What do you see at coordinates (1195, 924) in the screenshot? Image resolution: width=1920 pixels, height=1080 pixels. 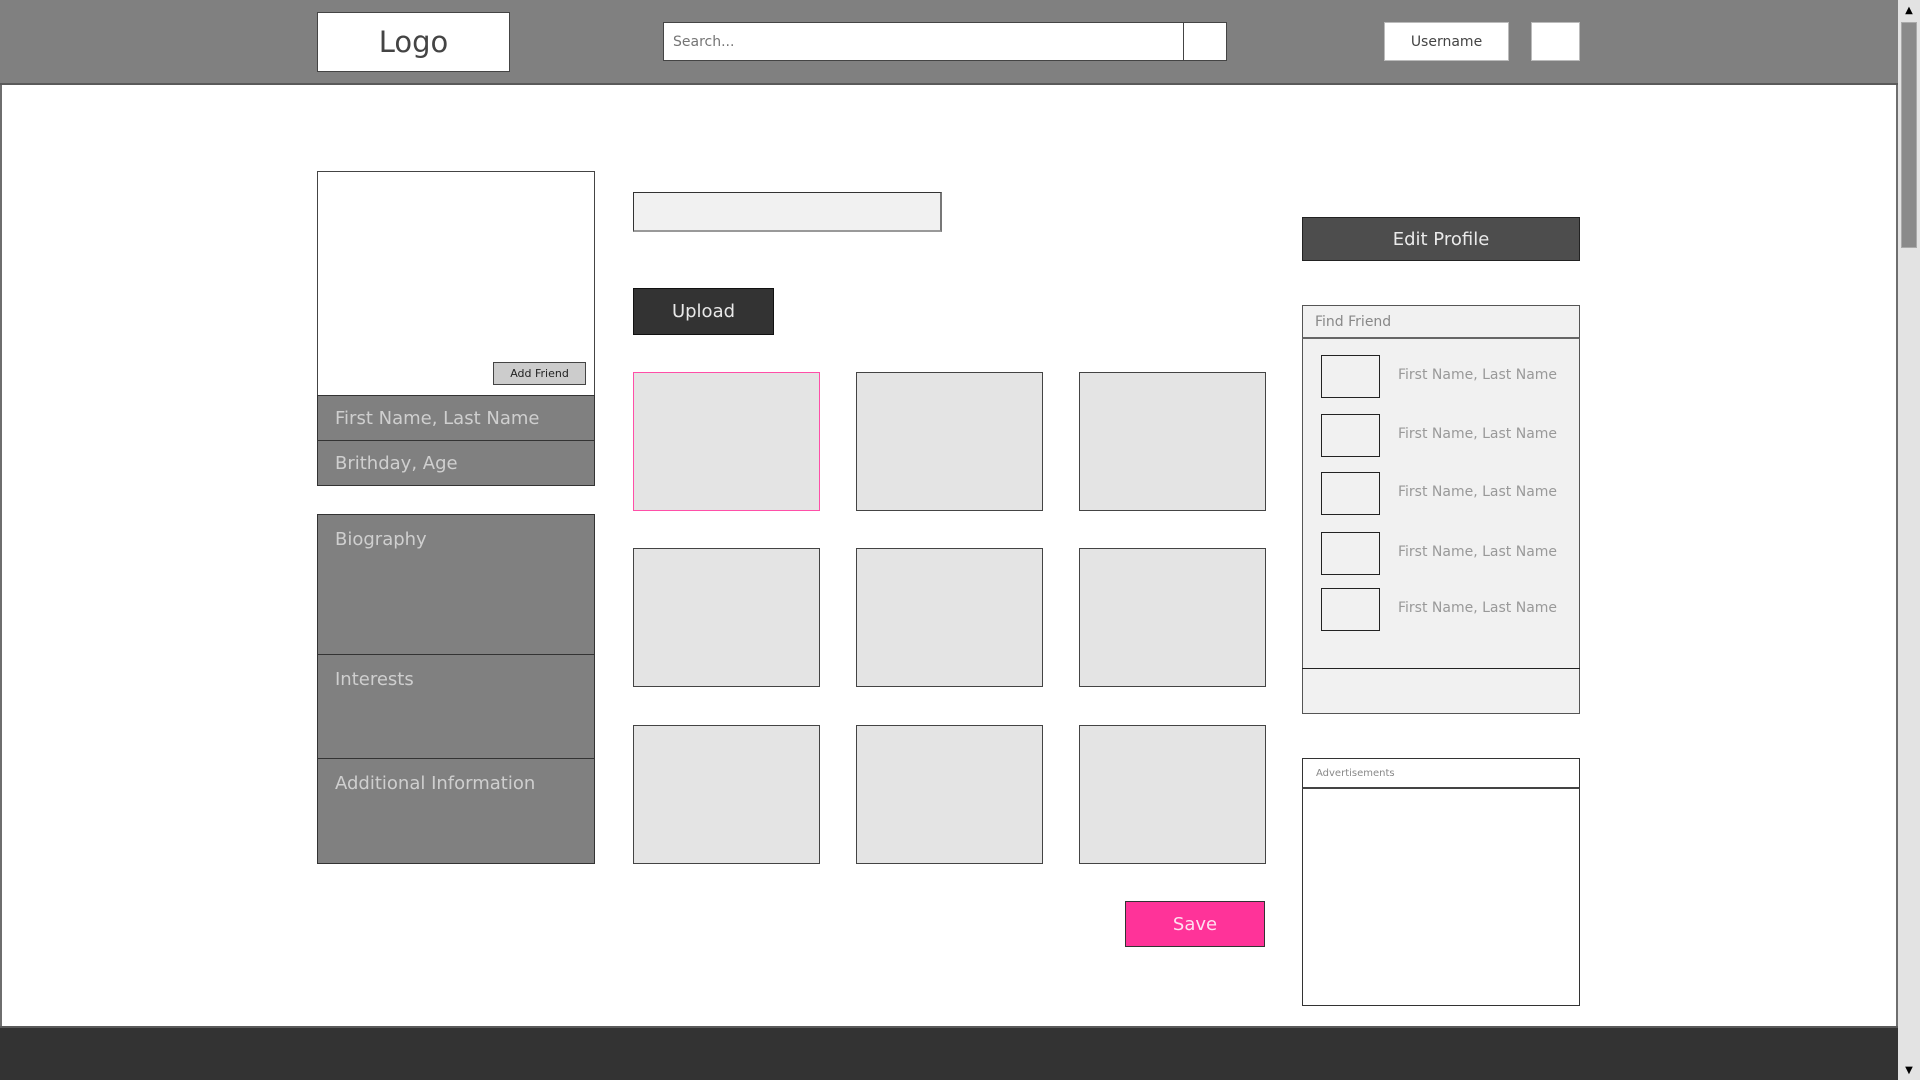 I see `save-button: Save` at bounding box center [1195, 924].